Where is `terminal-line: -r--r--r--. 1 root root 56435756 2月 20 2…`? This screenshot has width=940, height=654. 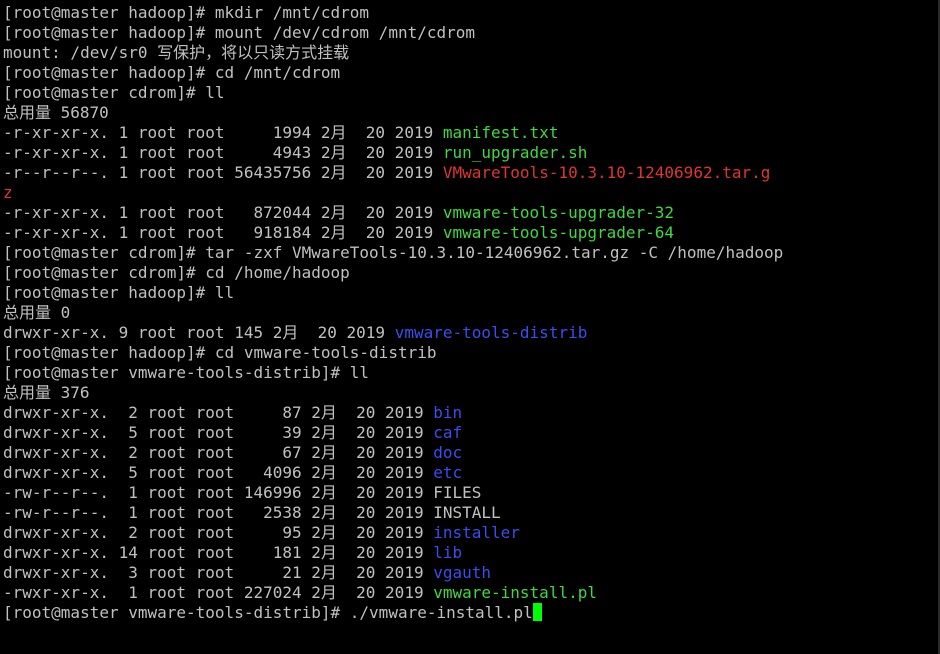
terminal-line: -r--r--r--. 1 root root 56435756 2月 20 2… is located at coordinates (470, 173).